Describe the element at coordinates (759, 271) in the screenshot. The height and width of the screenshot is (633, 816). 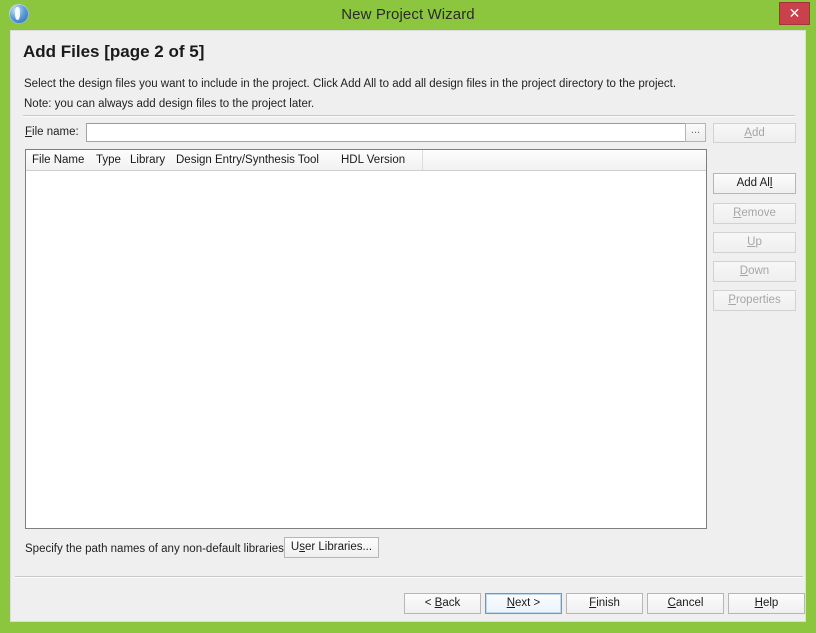
I see `down-button-label-after: own` at that location.